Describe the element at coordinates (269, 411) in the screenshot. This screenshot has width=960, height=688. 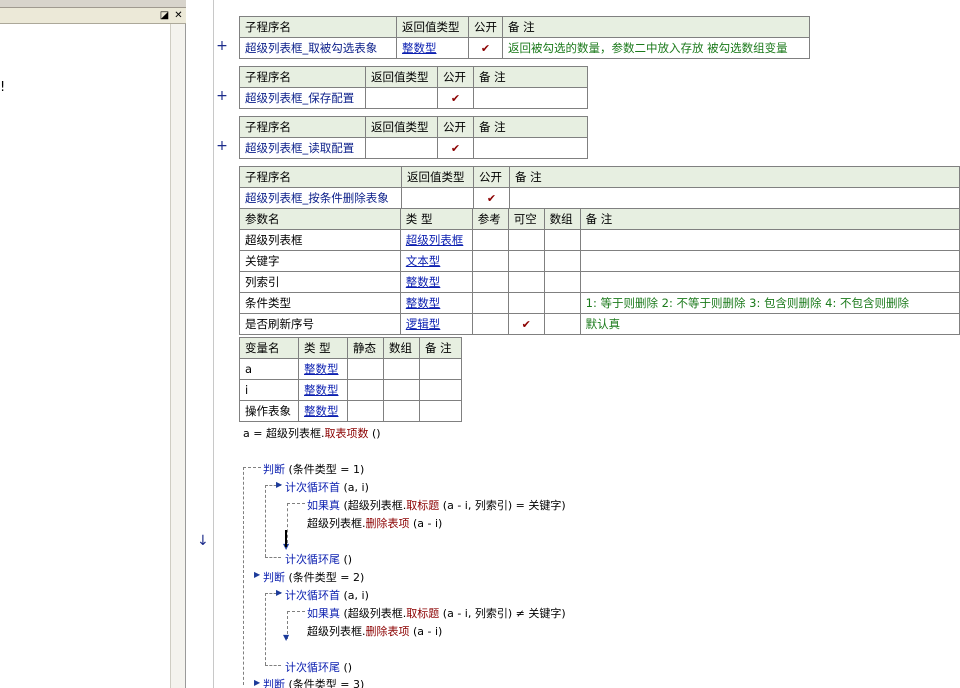
I see `var-name-cell: 操作表象` at that location.